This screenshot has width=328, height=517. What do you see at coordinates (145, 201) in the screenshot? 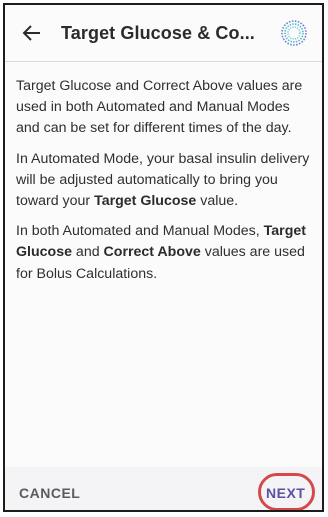
I see `bold-target-glucose: Target Glucose` at bounding box center [145, 201].